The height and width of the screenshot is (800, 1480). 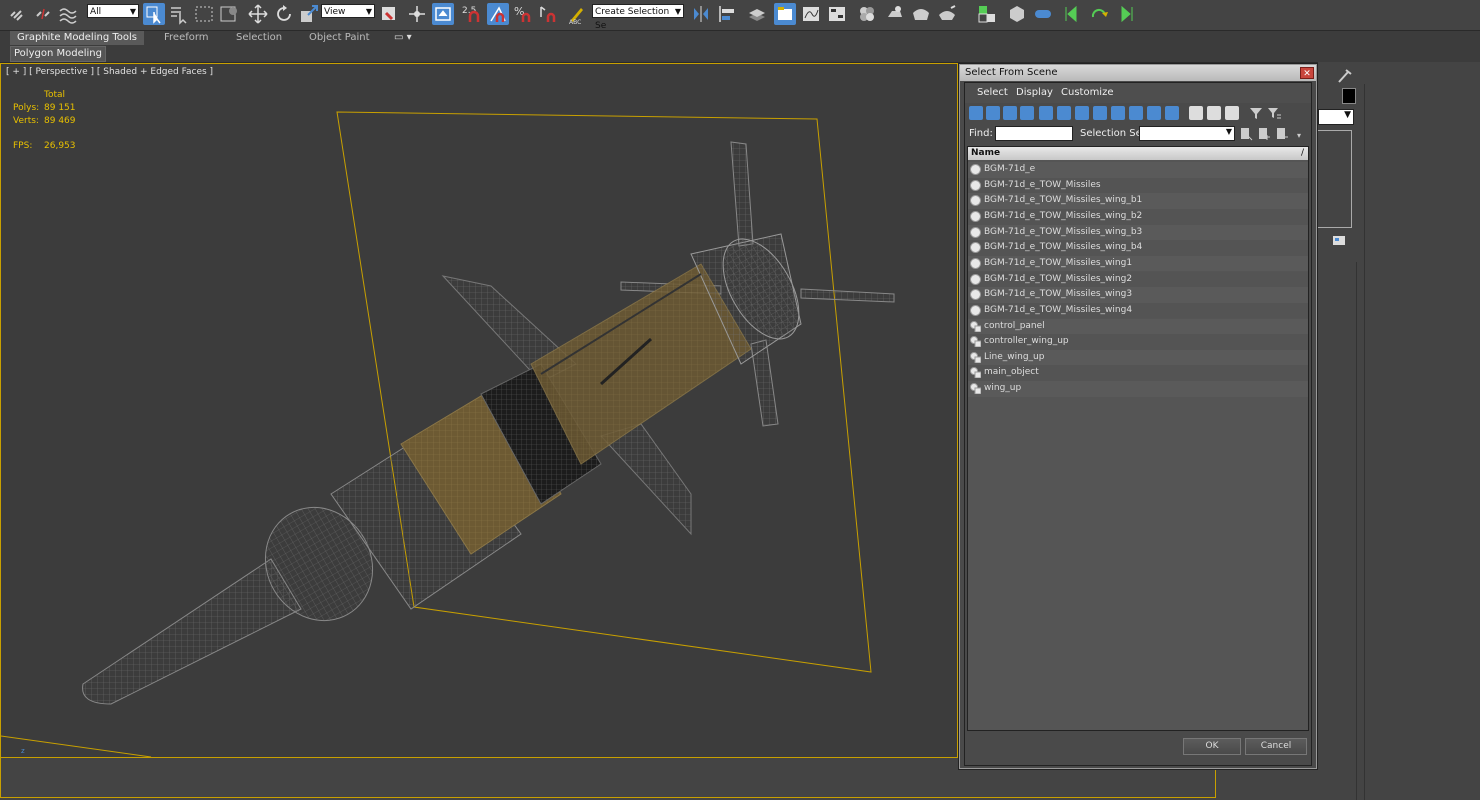 I want to click on shape-icon, so click(x=976, y=326).